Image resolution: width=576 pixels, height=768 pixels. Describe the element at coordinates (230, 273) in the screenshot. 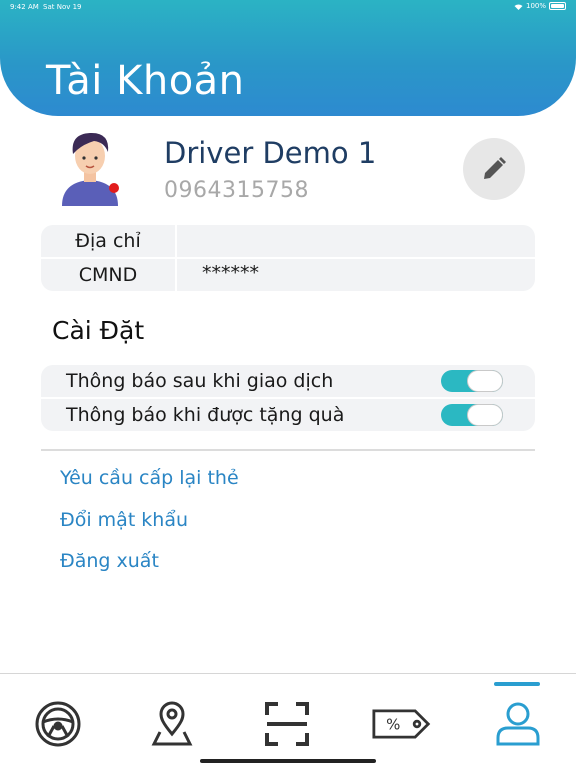

I see `id-card-value: ******` at that location.